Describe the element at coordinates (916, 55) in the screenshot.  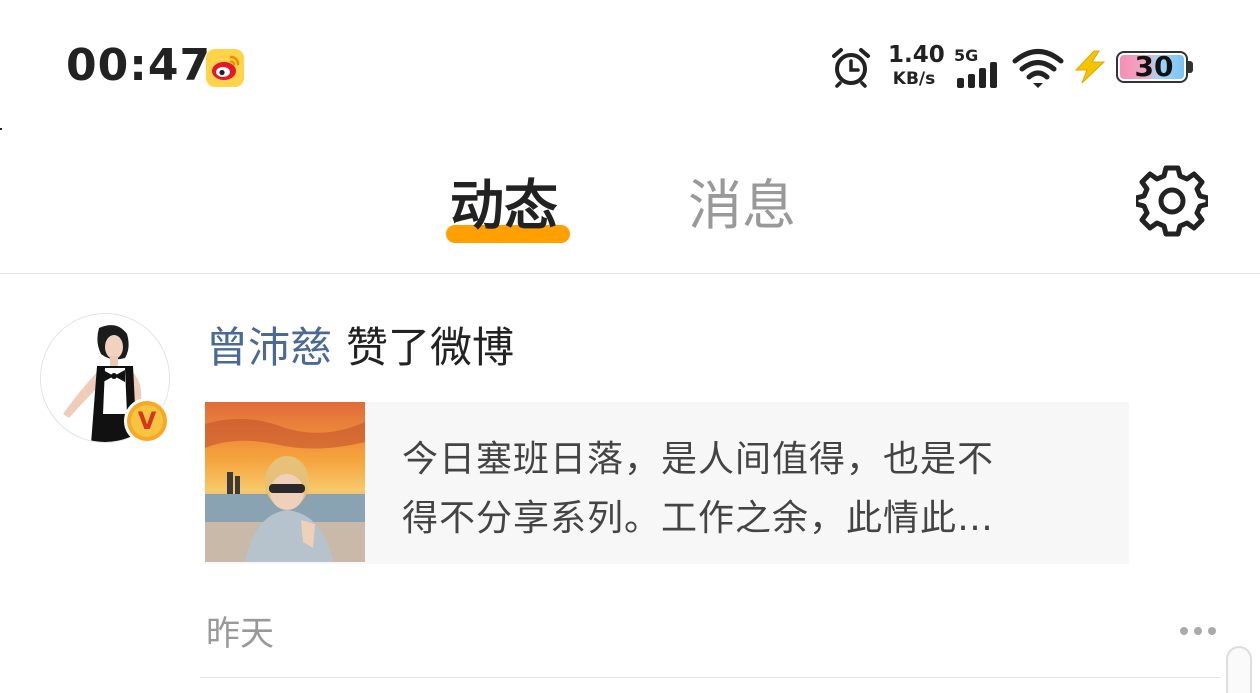
I see `network-speed-value: 1.40` at that location.